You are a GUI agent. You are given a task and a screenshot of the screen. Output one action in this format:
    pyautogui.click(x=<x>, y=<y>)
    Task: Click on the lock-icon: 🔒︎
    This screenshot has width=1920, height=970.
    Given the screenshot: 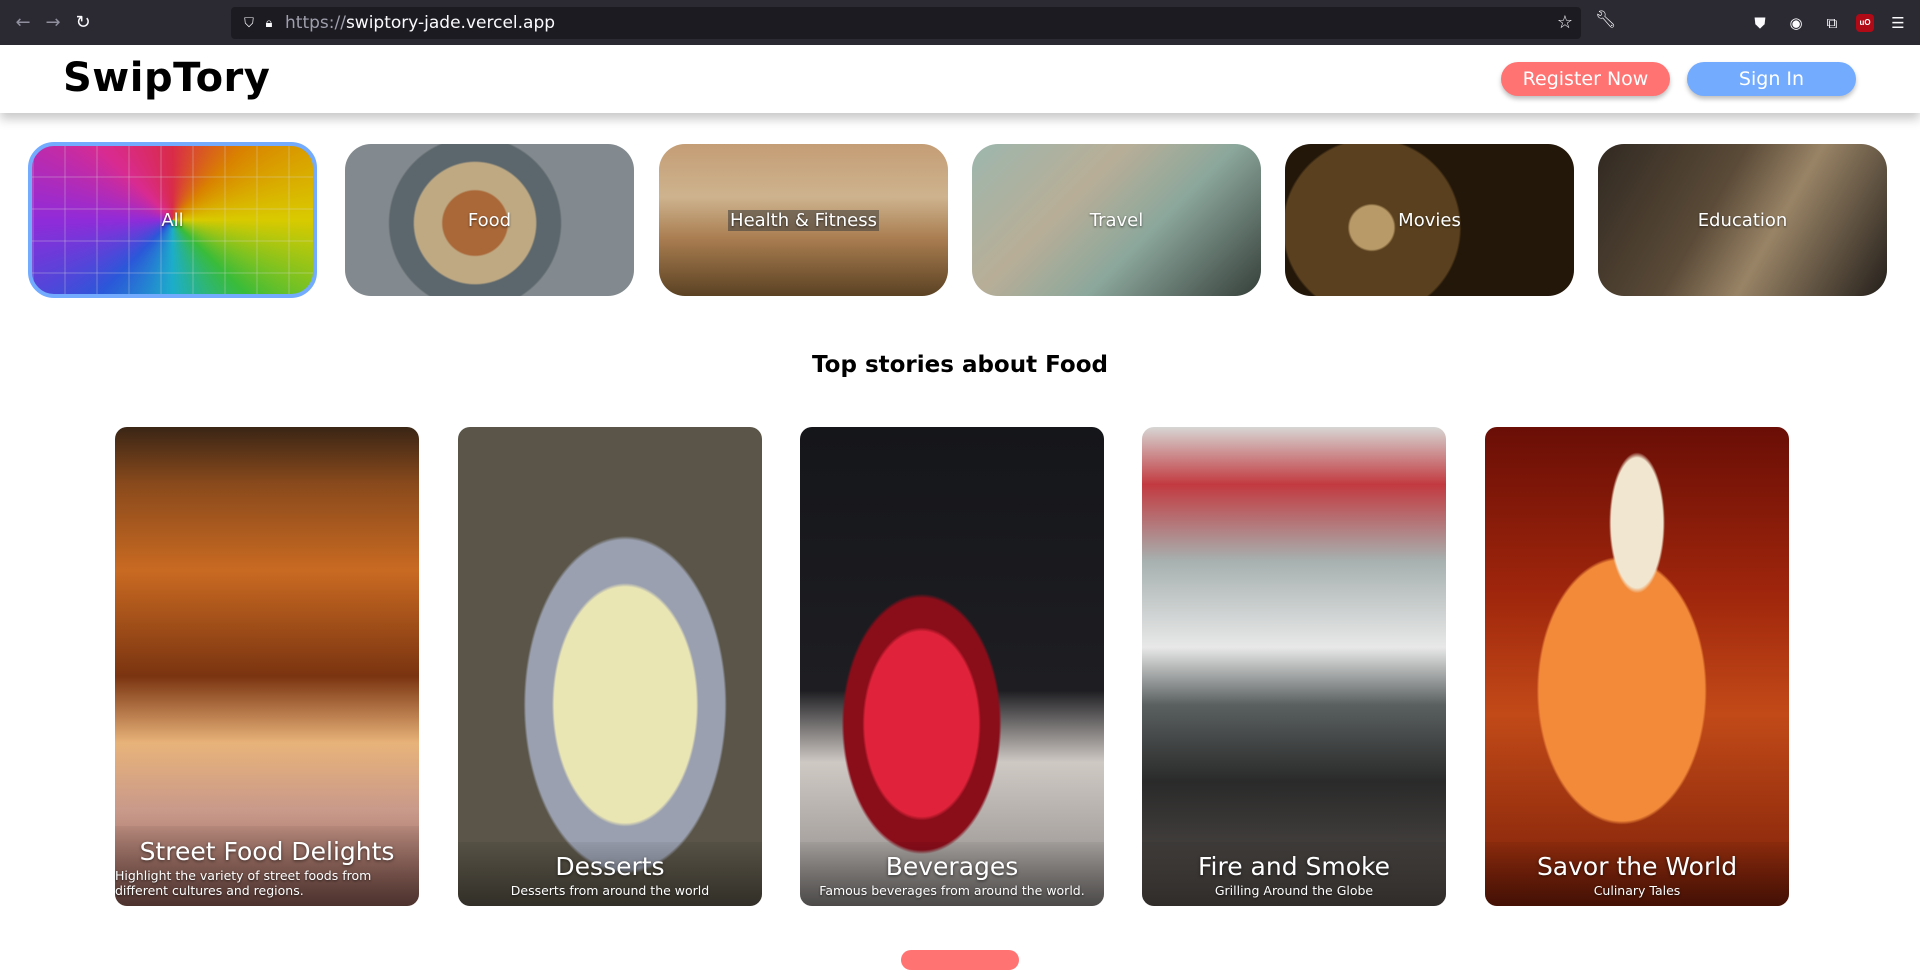 What is the action you would take?
    pyautogui.click(x=269, y=23)
    